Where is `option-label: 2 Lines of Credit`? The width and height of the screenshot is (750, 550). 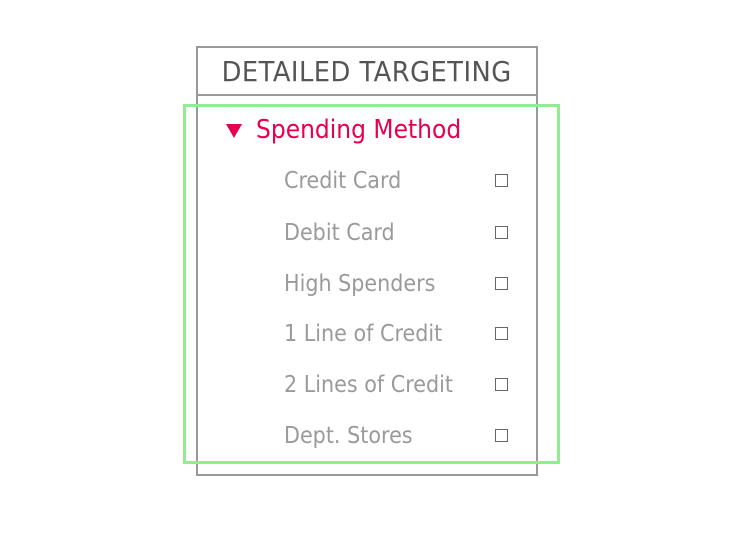
option-label: 2 Lines of Credit is located at coordinates (369, 385).